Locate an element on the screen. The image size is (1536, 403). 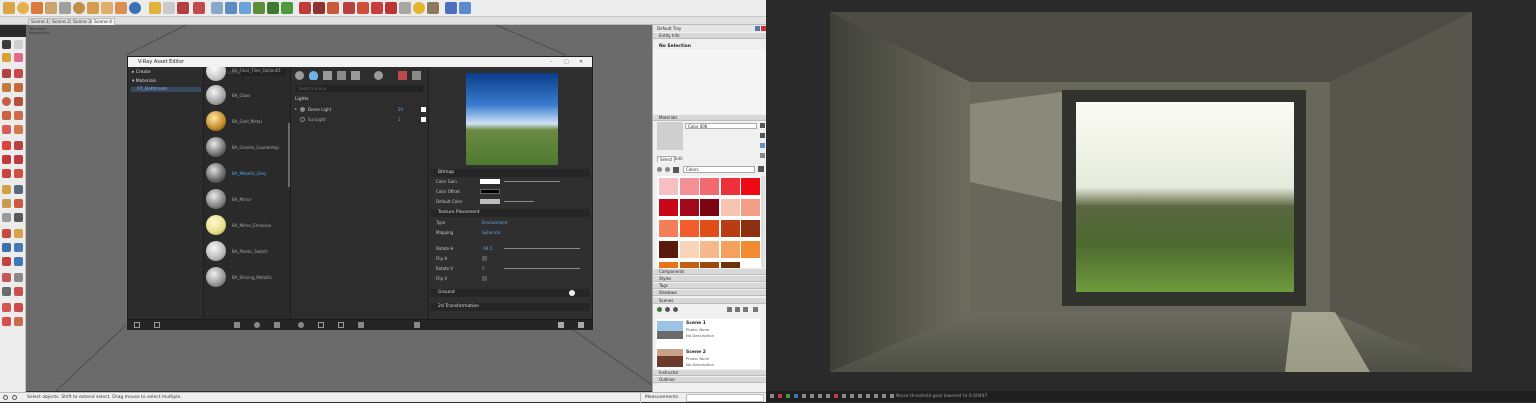
bitmap-section: Bitmap is located at coordinates (510, 173).